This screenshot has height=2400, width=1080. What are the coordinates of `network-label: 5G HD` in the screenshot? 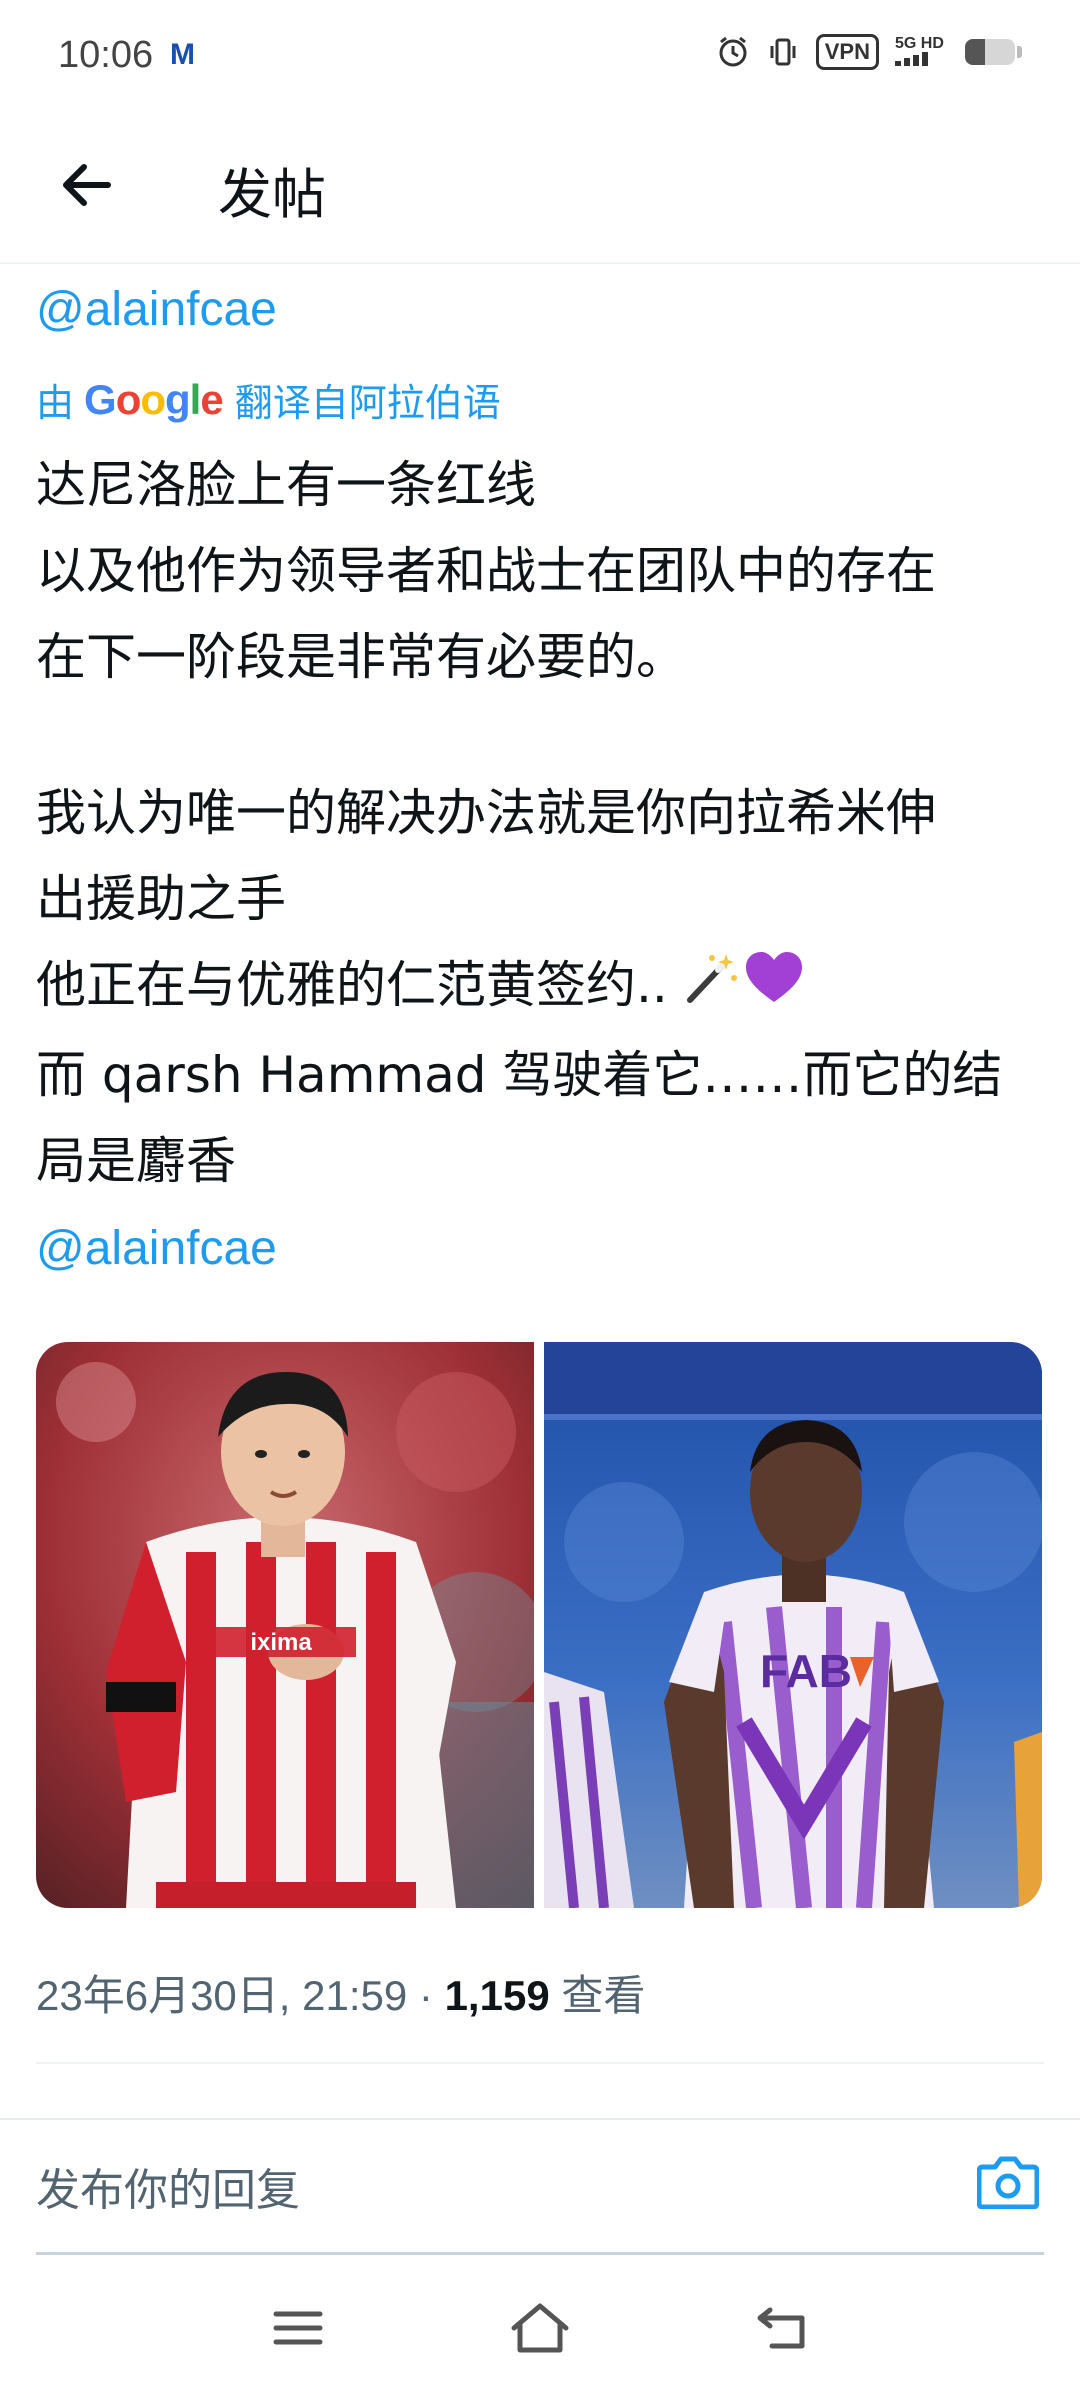 It's located at (919, 43).